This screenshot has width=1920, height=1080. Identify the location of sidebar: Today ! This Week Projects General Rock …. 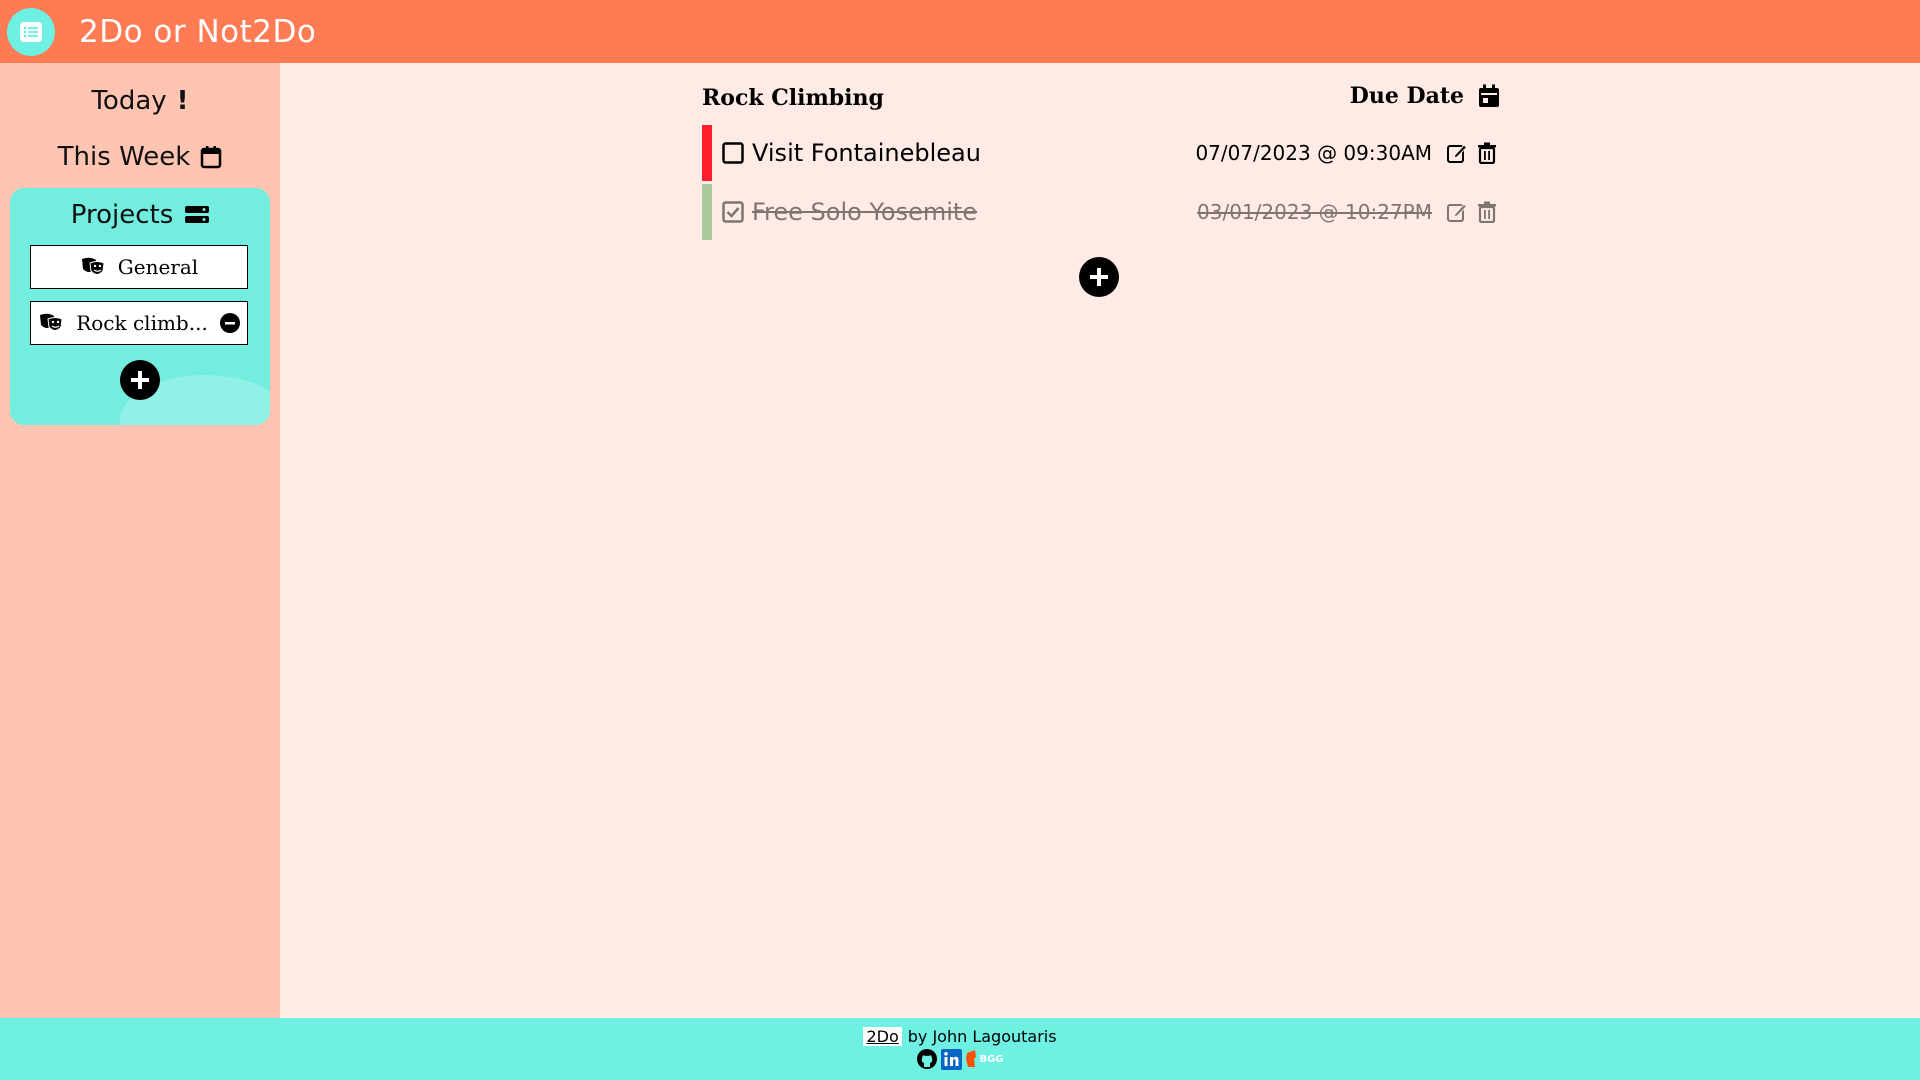
(140, 540).